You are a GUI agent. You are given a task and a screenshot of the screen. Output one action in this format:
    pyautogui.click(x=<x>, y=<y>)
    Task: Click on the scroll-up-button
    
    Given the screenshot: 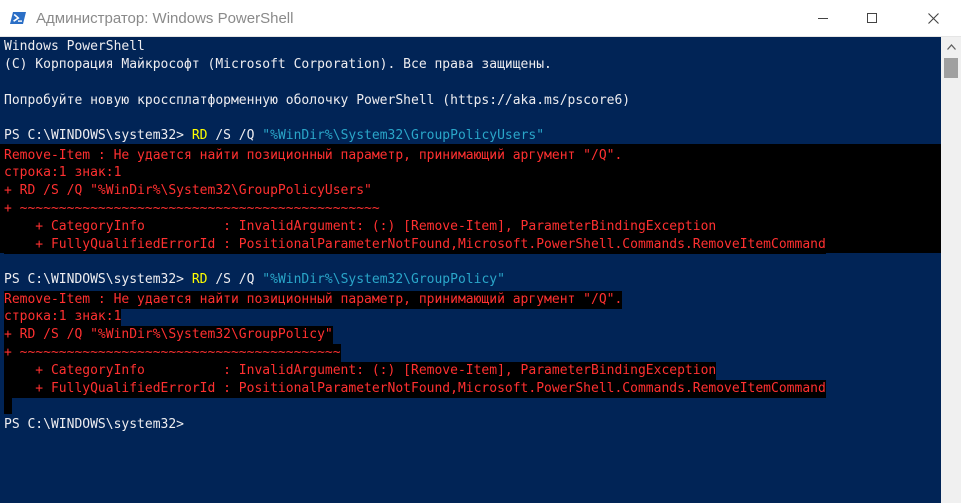 What is the action you would take?
    pyautogui.click(x=951, y=45)
    